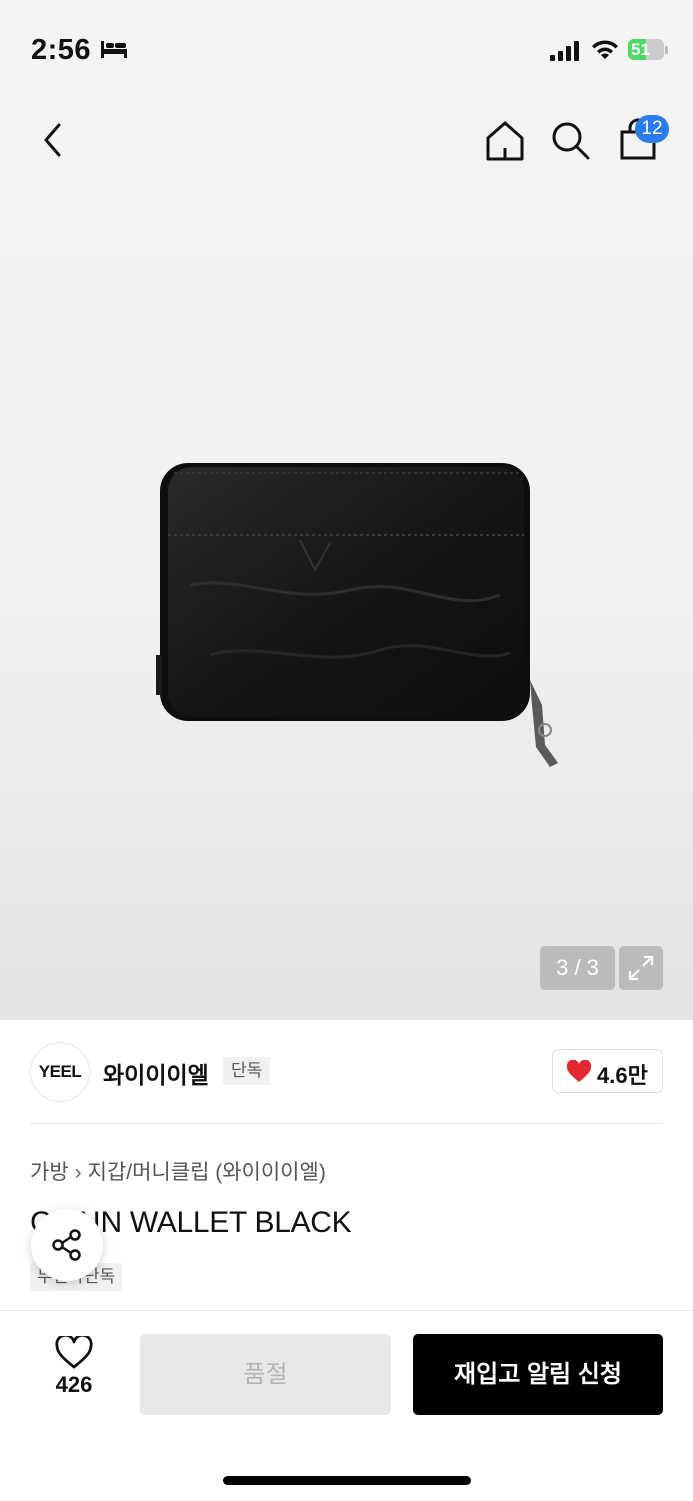 The height and width of the screenshot is (1501, 693). What do you see at coordinates (61, 50) in the screenshot?
I see `status-time: 2:56` at bounding box center [61, 50].